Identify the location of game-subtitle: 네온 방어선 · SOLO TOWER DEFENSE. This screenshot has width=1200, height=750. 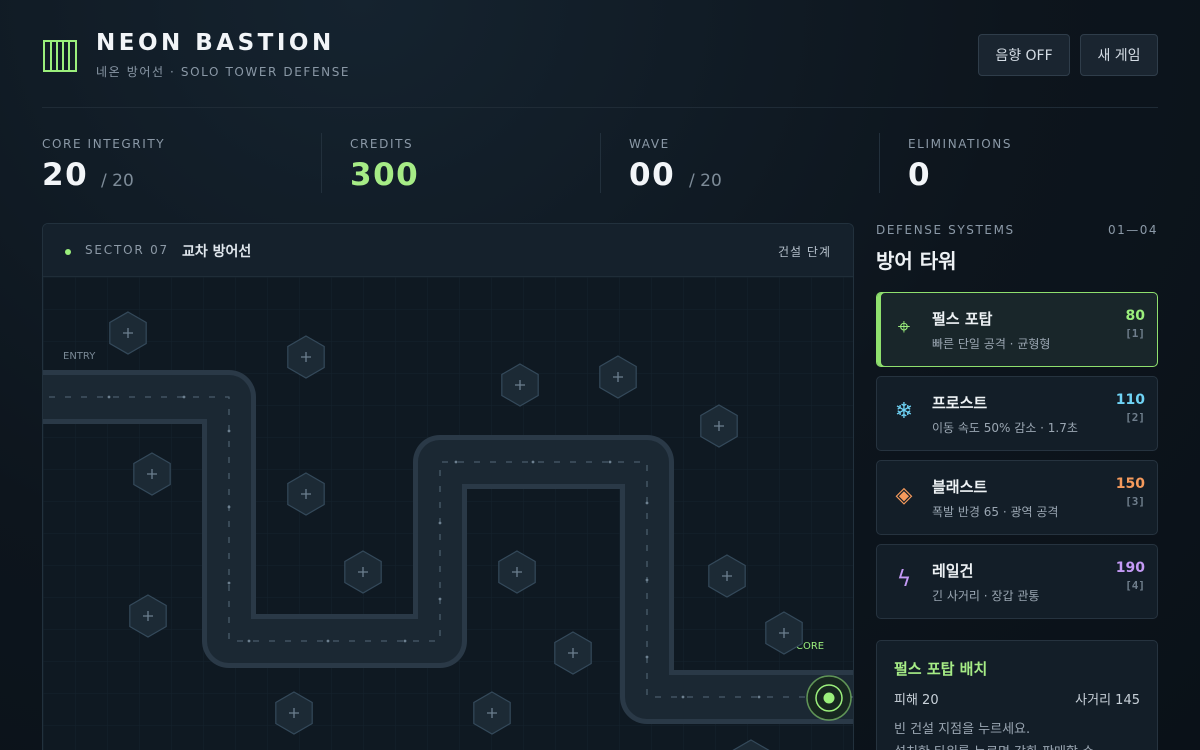
(223, 72).